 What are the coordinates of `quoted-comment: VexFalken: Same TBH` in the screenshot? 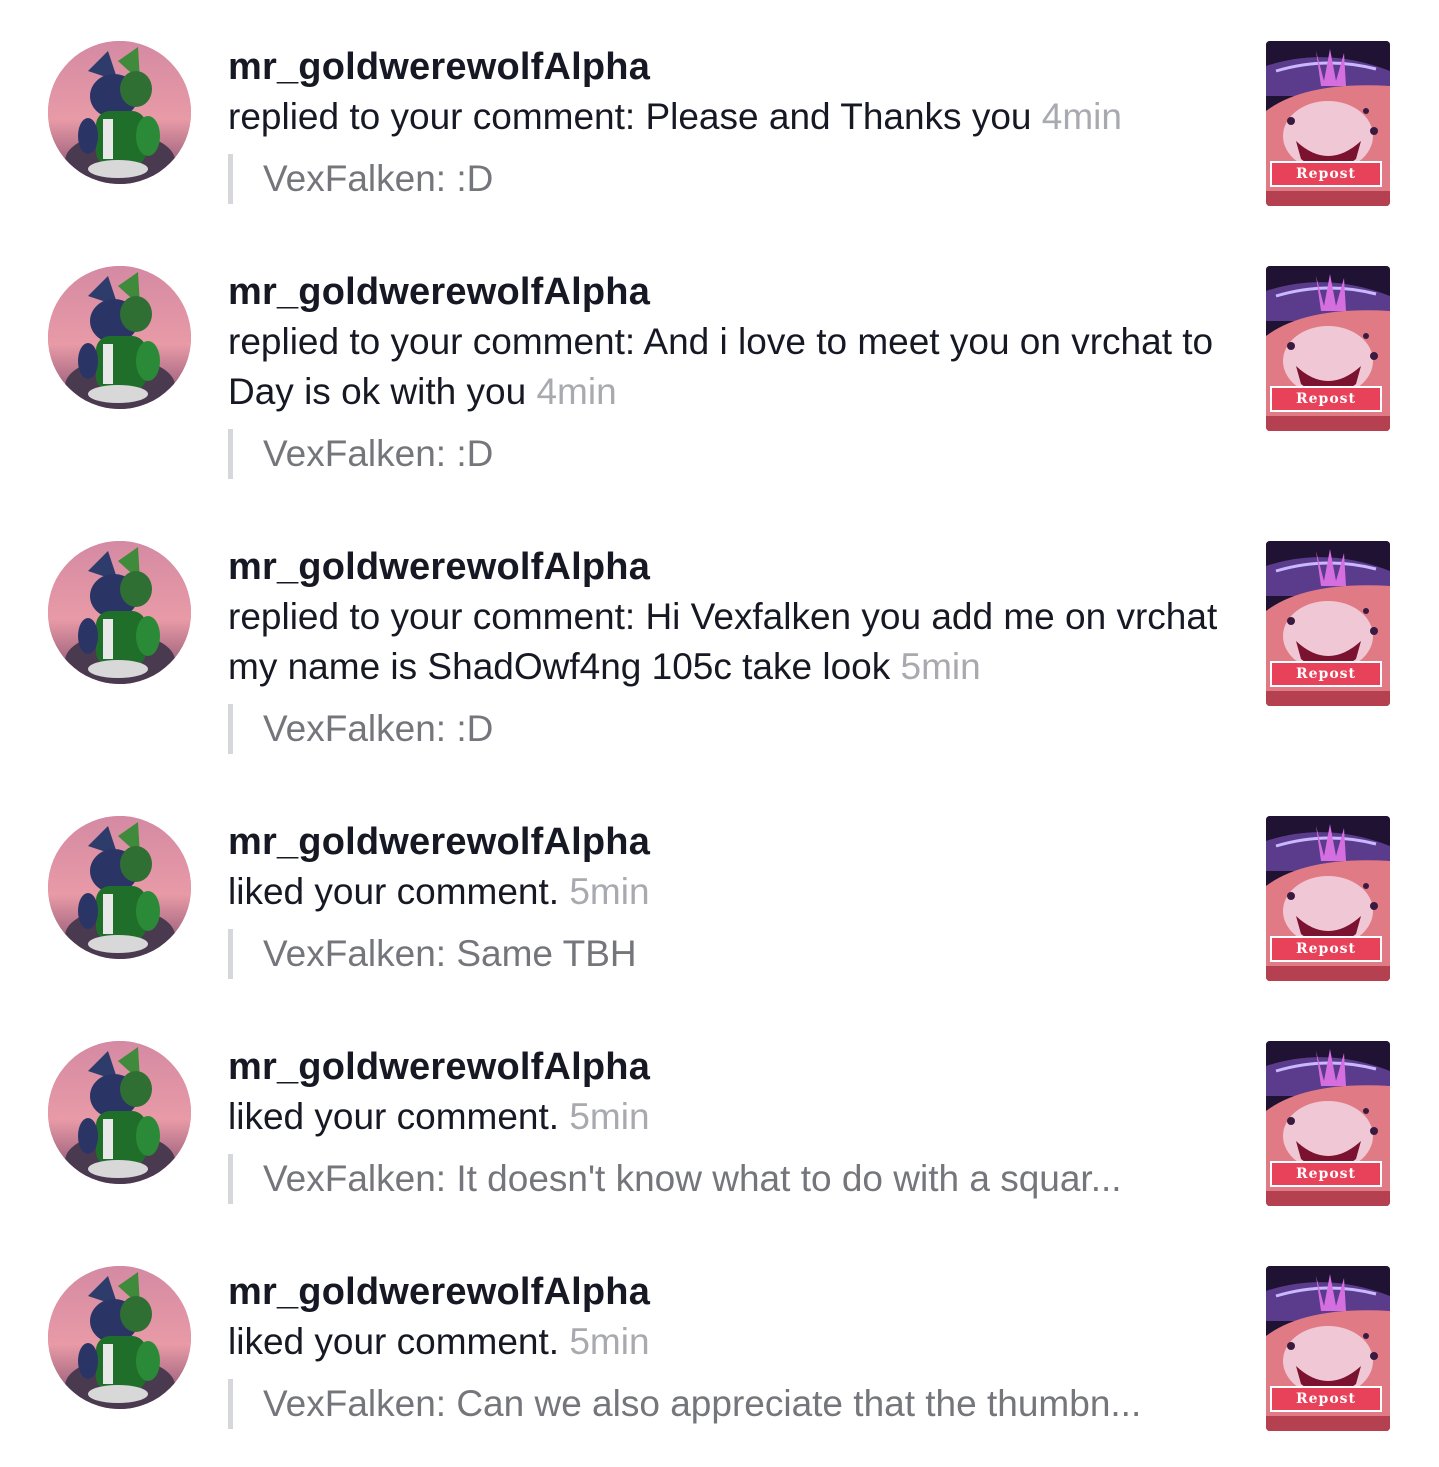 It's located at (723, 954).